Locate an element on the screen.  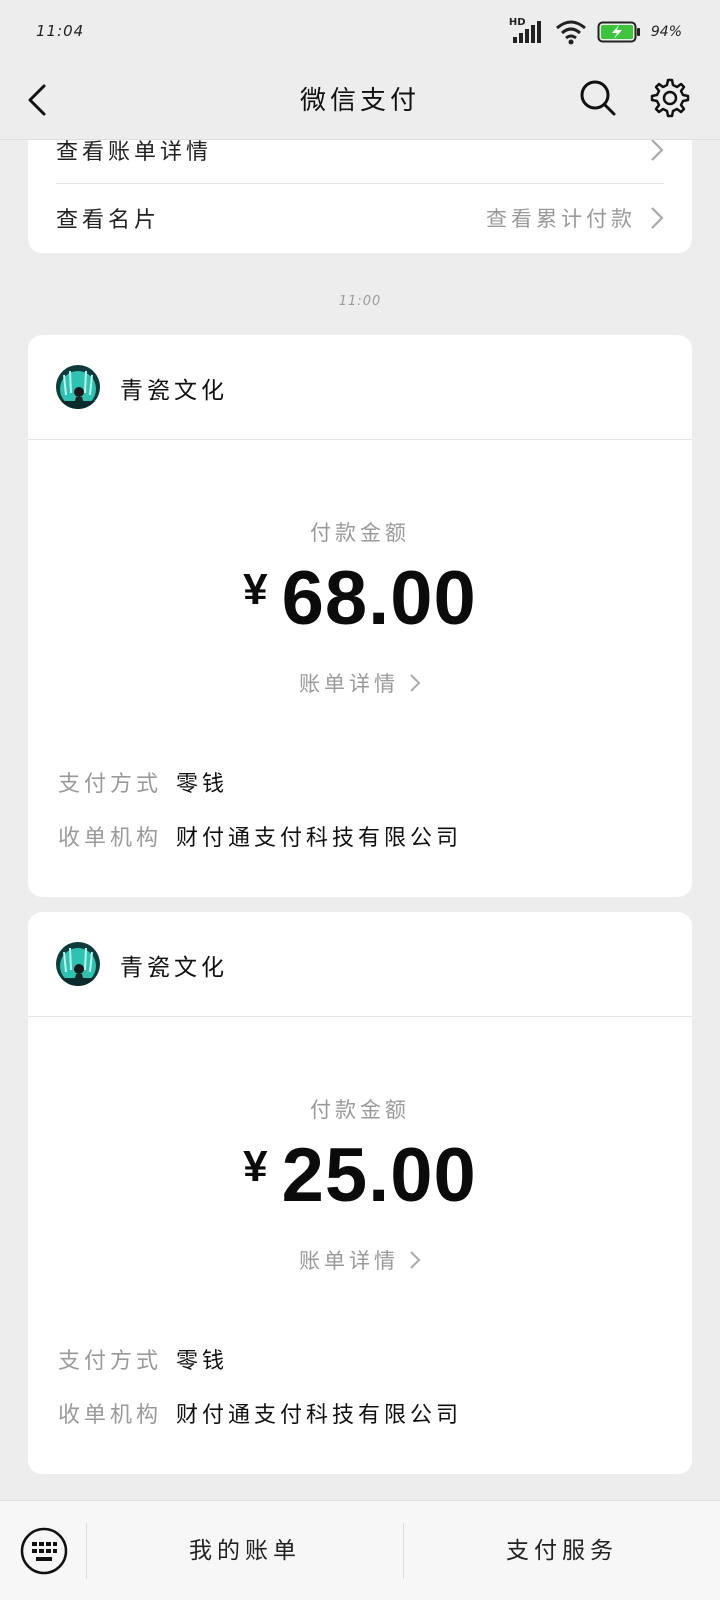
battery-charging-icon is located at coordinates (618, 32).